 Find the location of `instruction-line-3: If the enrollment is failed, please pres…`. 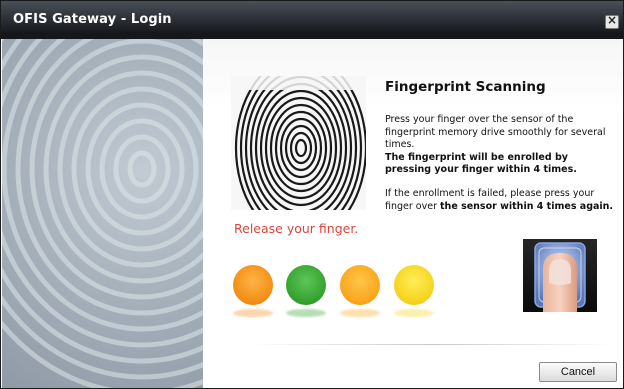

instruction-line-3: If the enrollment is failed, please pres… is located at coordinates (500, 200).